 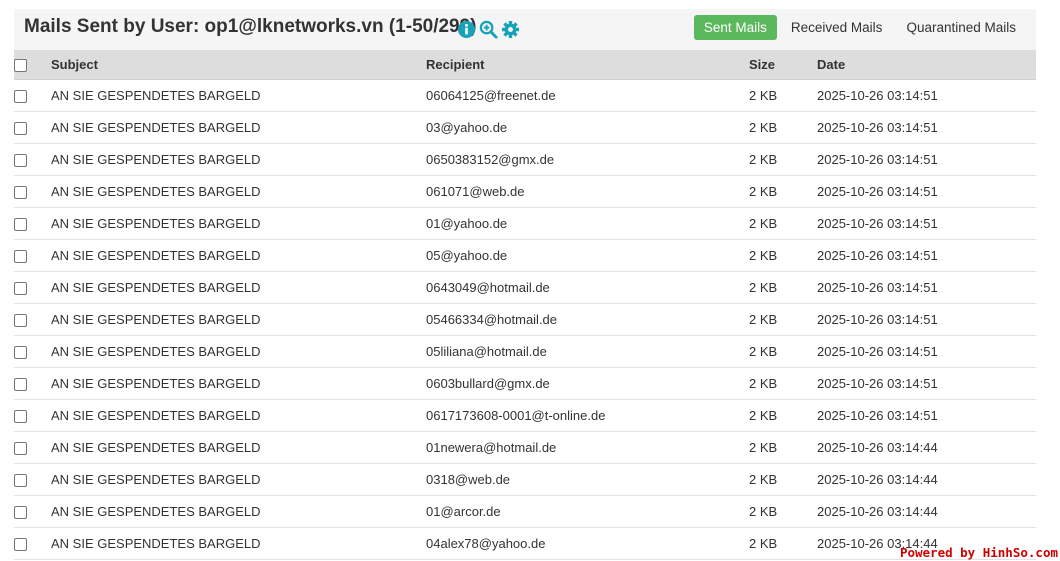 What do you see at coordinates (587, 95) in the screenshot?
I see `cell-recipient: 06064125@freenet.de` at bounding box center [587, 95].